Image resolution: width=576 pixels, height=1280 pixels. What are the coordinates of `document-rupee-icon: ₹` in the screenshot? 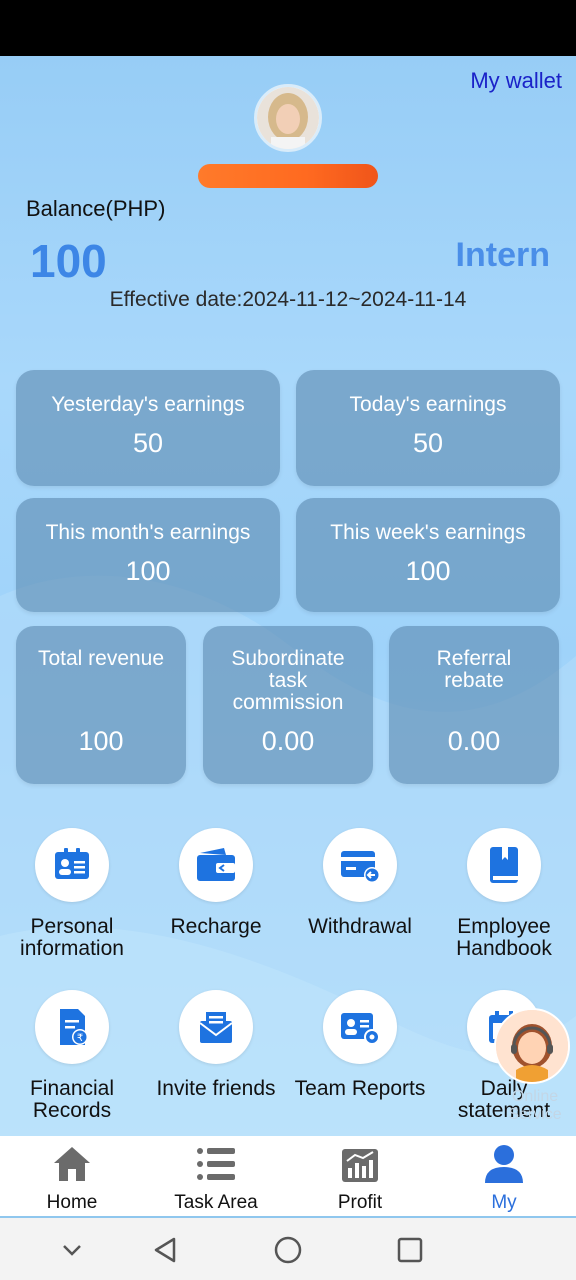 It's located at (72, 1027).